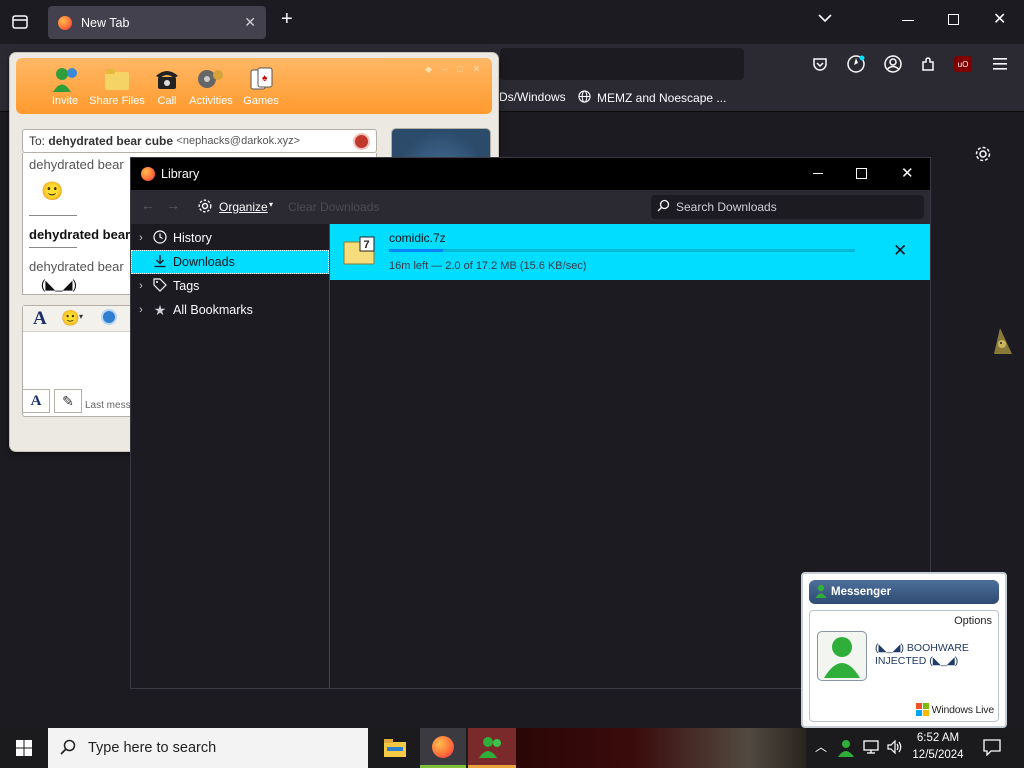  I want to click on invite-icon, so click(65, 80).